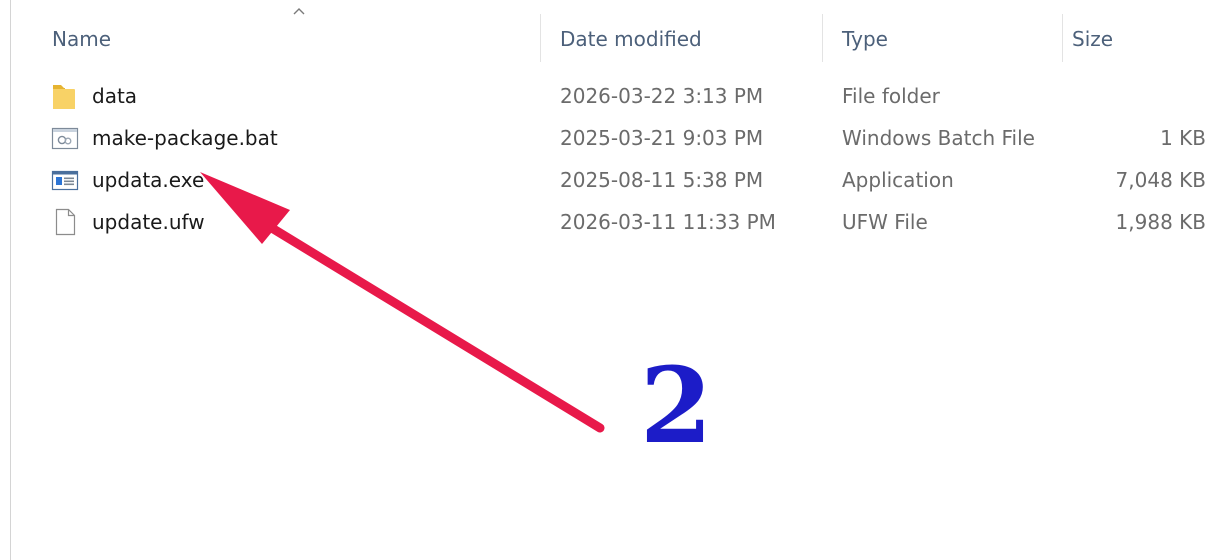 The width and height of the screenshot is (1215, 560). Describe the element at coordinates (148, 180) in the screenshot. I see `file-name: updata.exe` at that location.